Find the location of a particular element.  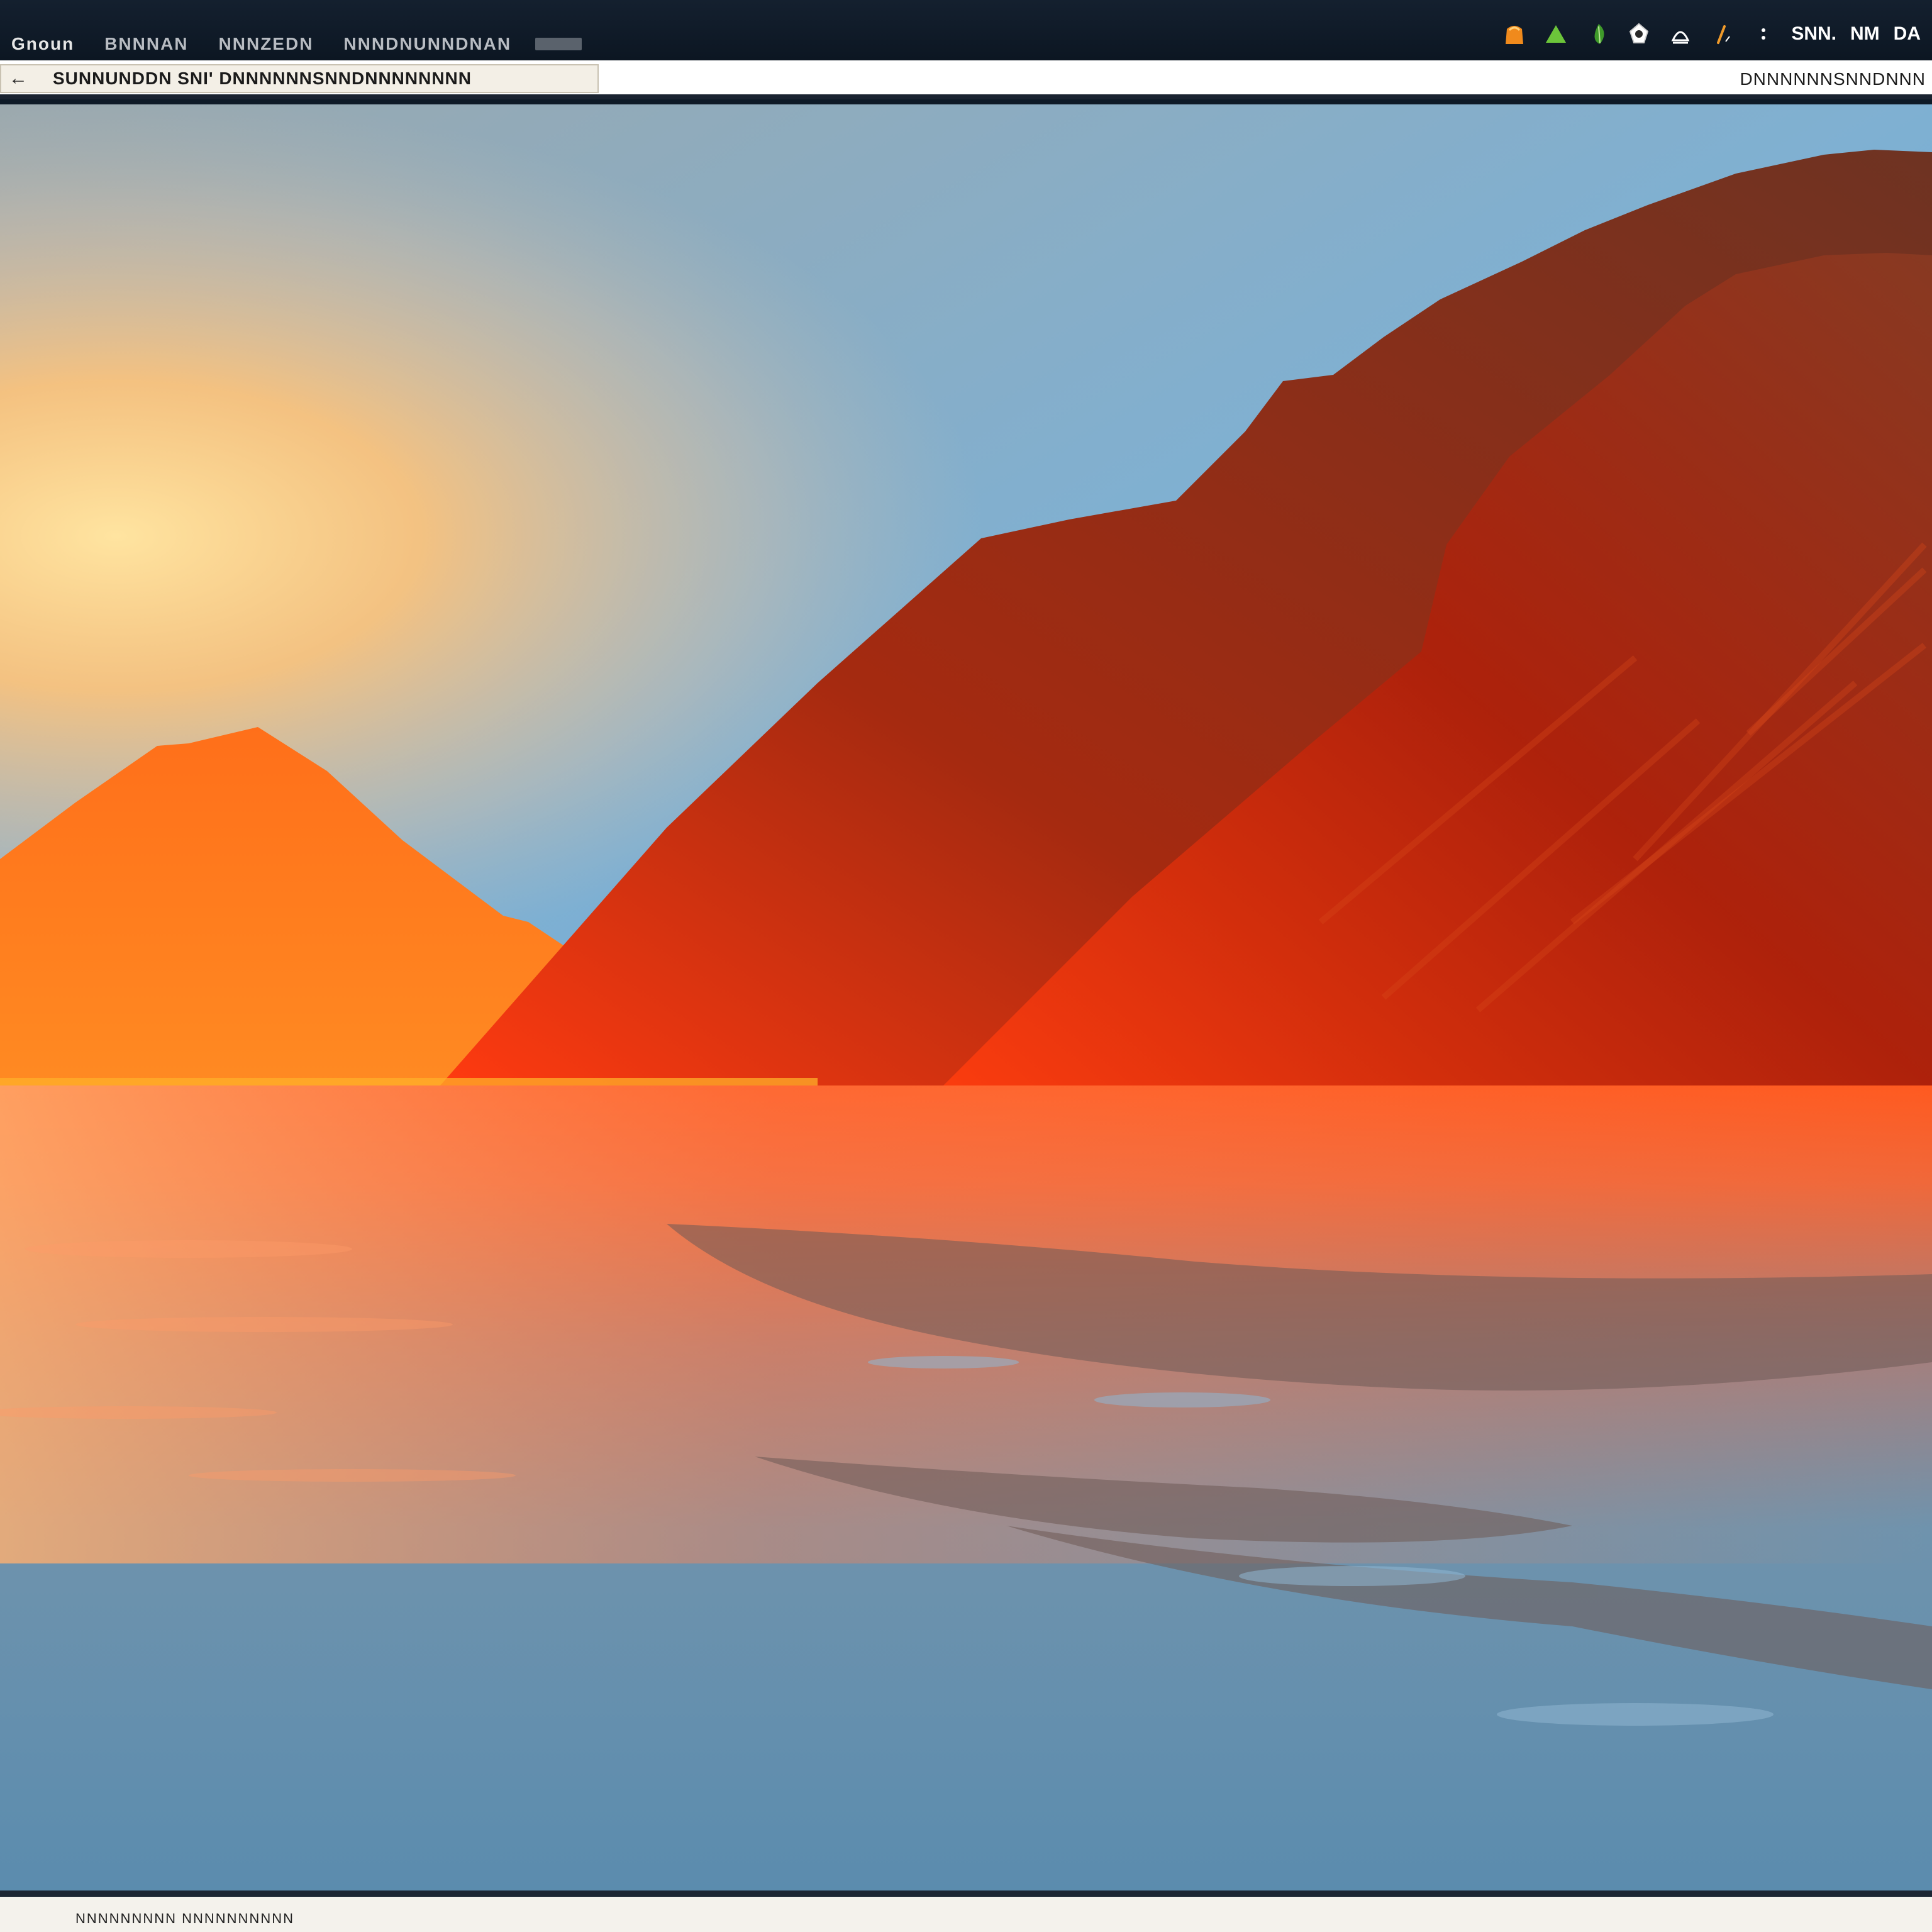

green-leaf-icon is located at coordinates (1597, 34).